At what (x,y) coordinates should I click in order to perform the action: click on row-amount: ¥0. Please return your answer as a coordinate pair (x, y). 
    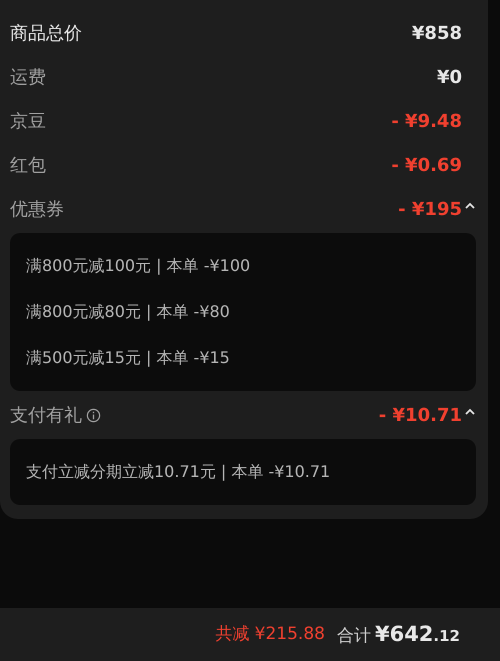
    Looking at the image, I should click on (449, 78).